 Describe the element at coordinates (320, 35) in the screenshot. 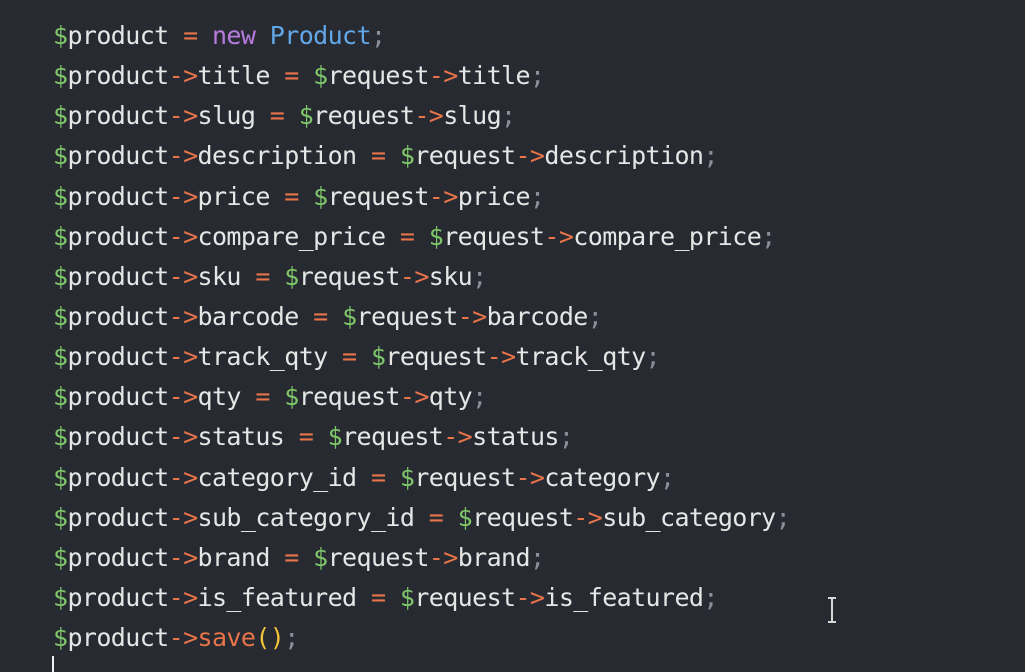

I see `class-name: Product` at that location.